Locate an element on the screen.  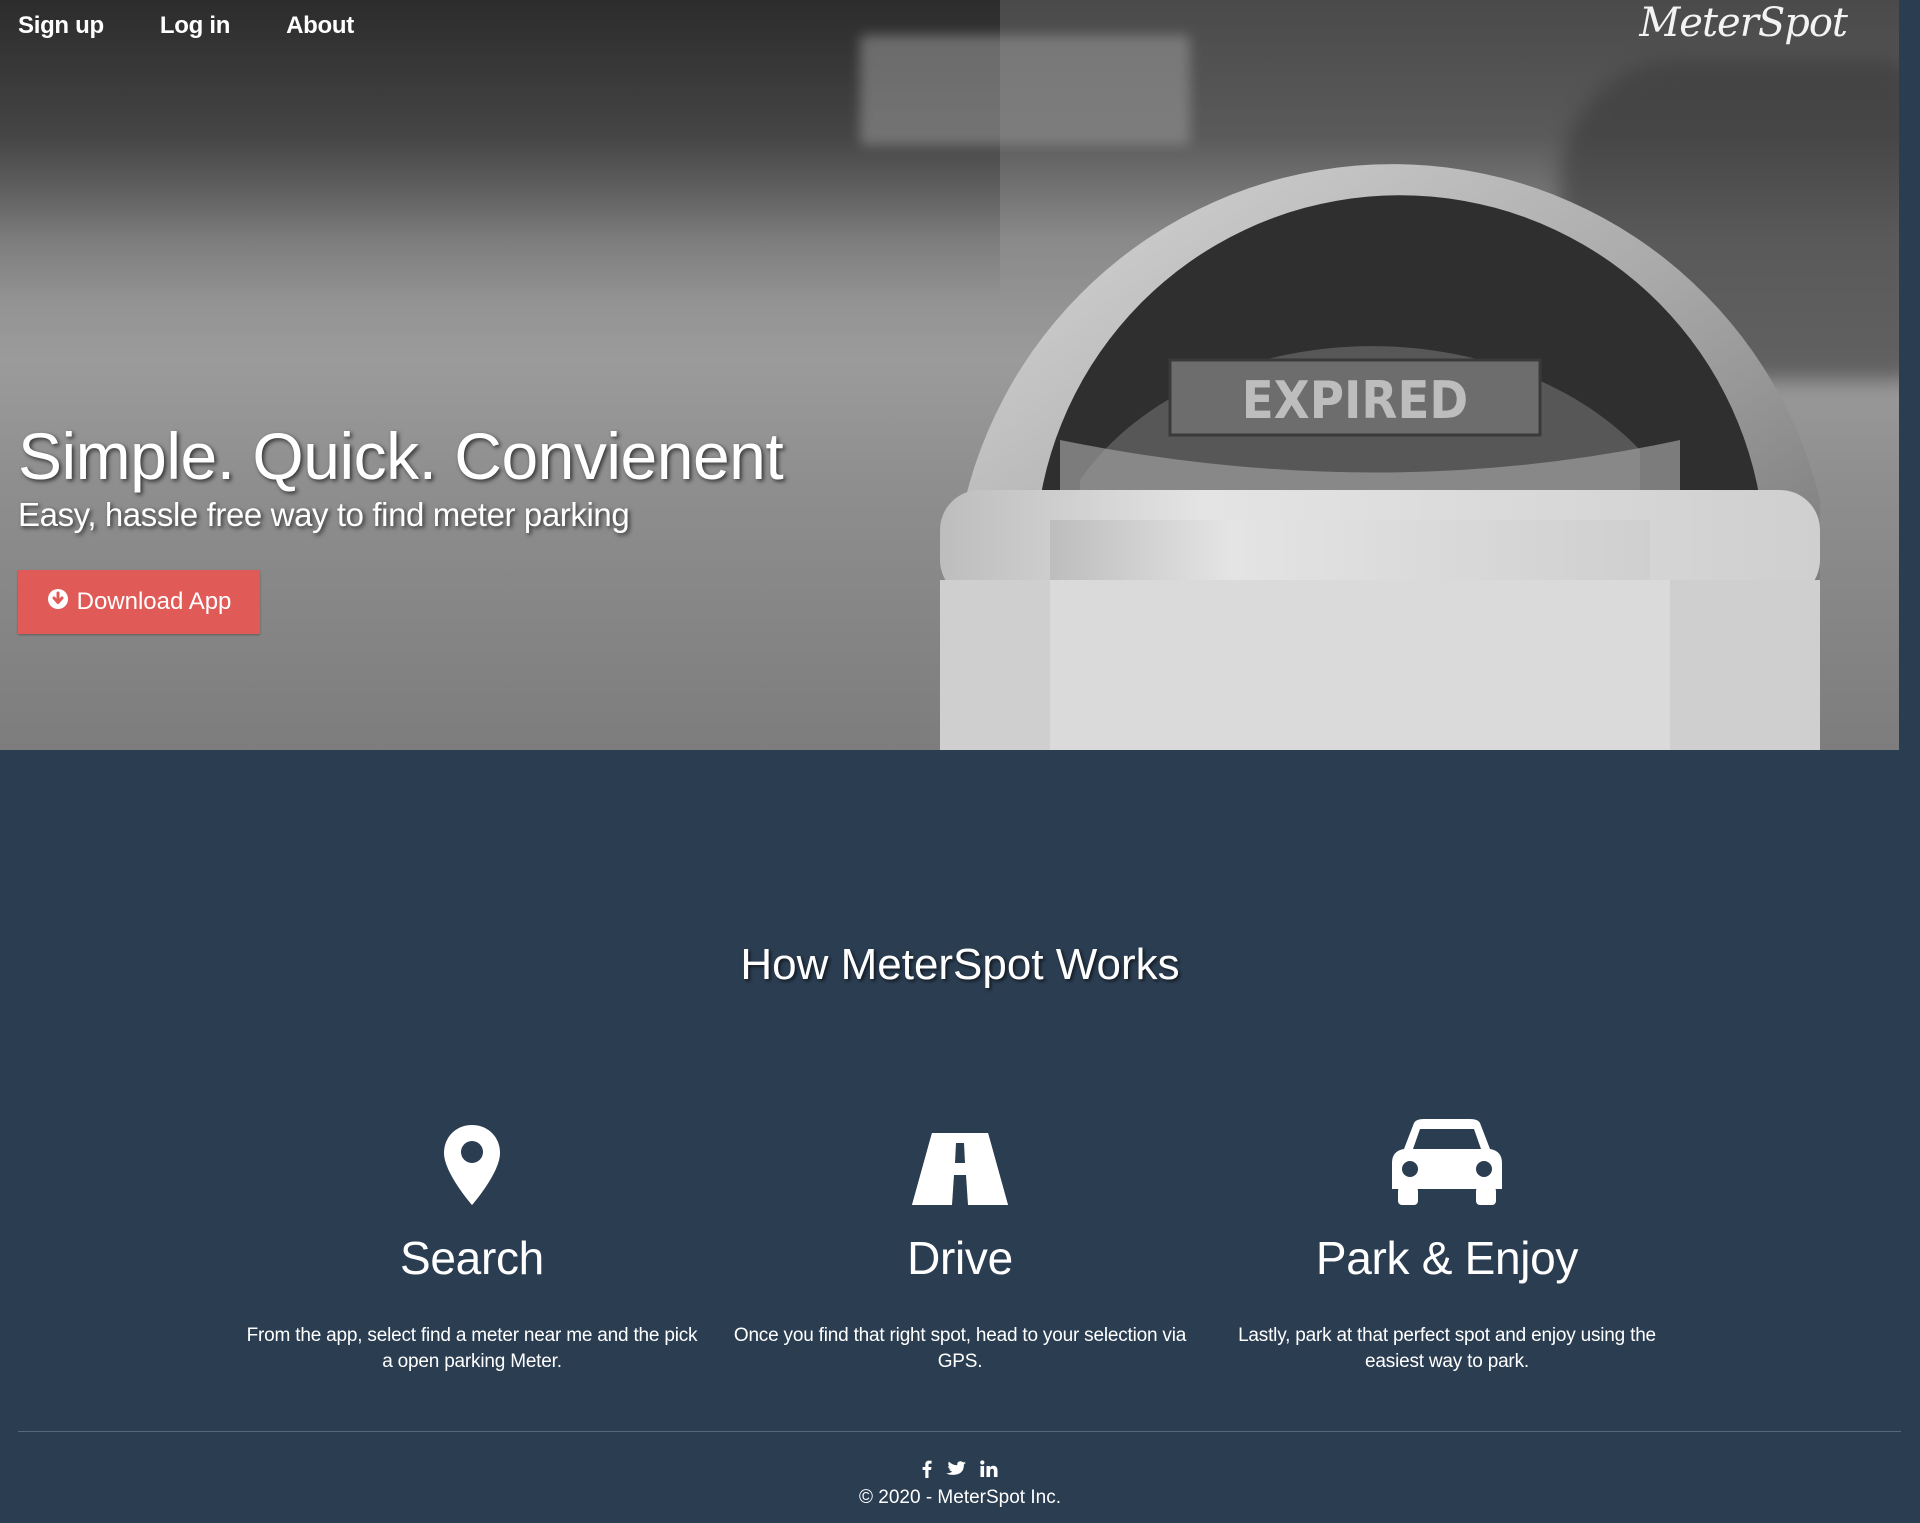
hero-title: Simple. Quick. Convienent is located at coordinates (401, 456).